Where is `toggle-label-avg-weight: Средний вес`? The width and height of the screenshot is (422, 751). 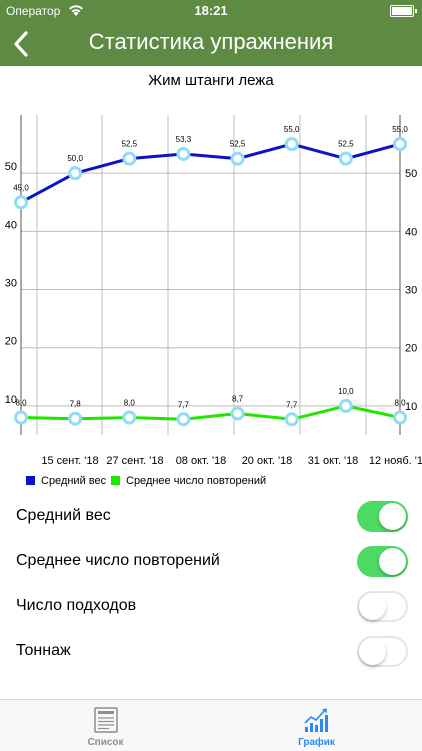
toggle-label-avg-weight: Средний вес is located at coordinates (63, 515).